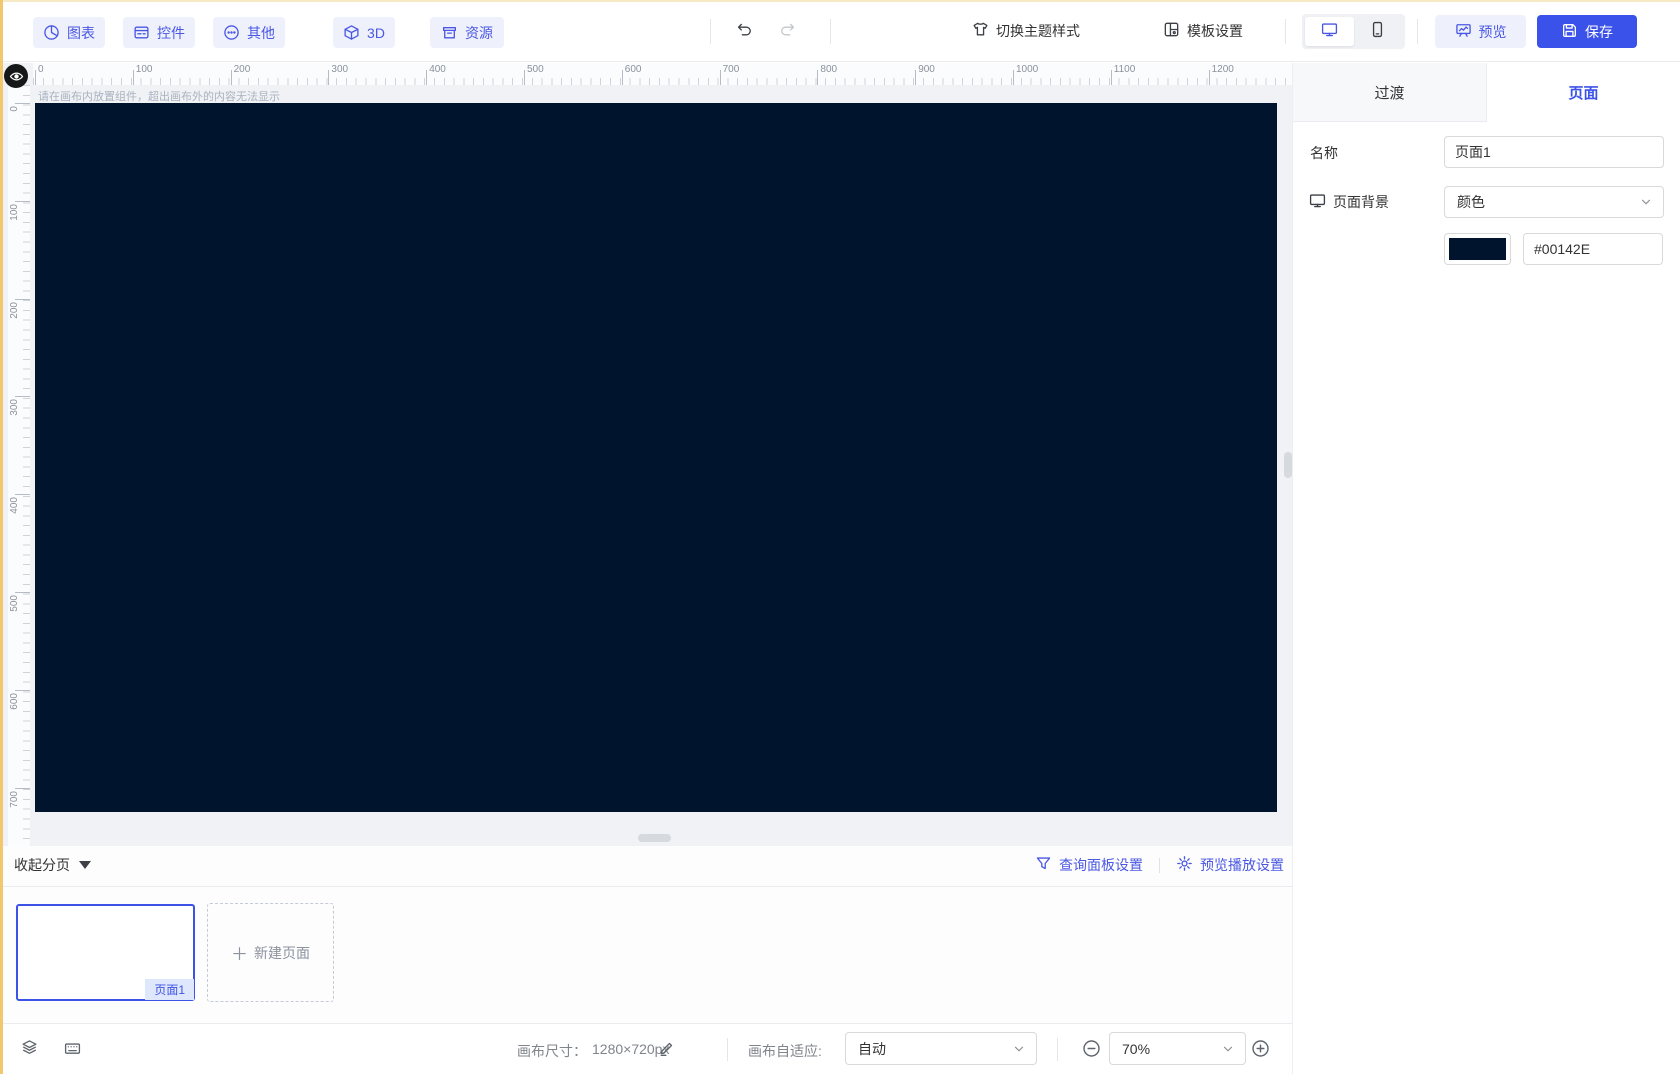  I want to click on collapse-pages-label: 收起分页, so click(42, 865).